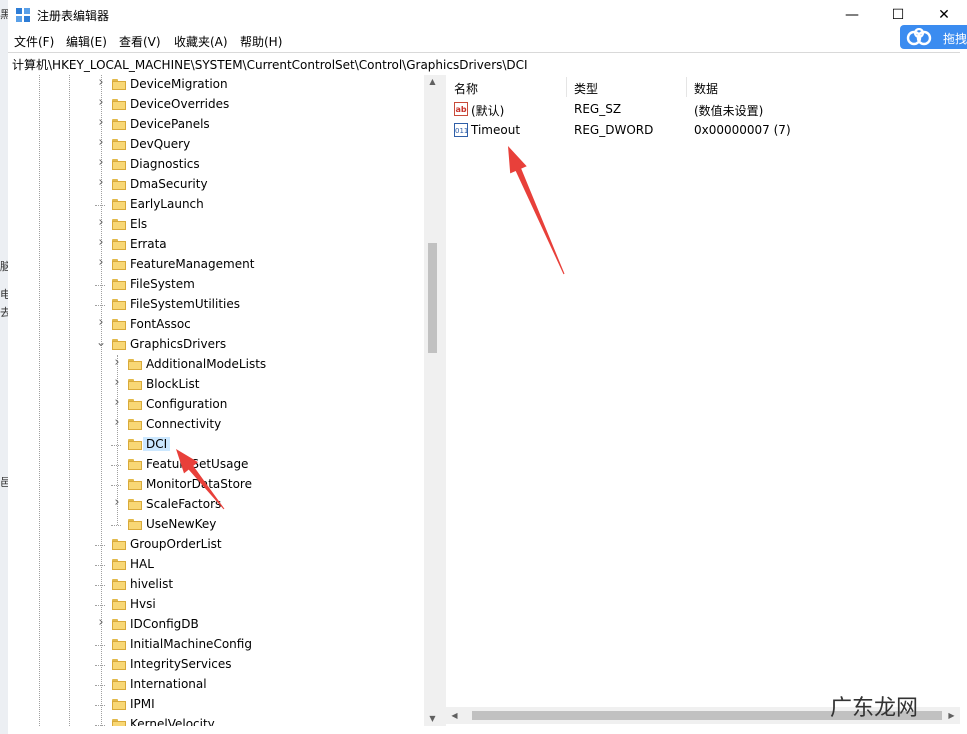 The width and height of the screenshot is (967, 734). I want to click on tree-item-label: IDConfigDB, so click(164, 624).